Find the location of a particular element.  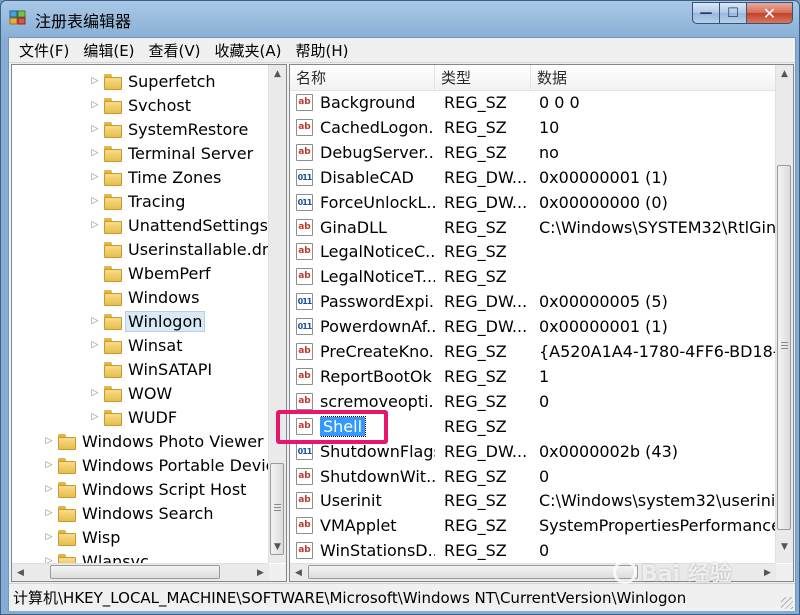

value-row: ab scremoveopti... REG_SZ 0 is located at coordinates (533, 401).